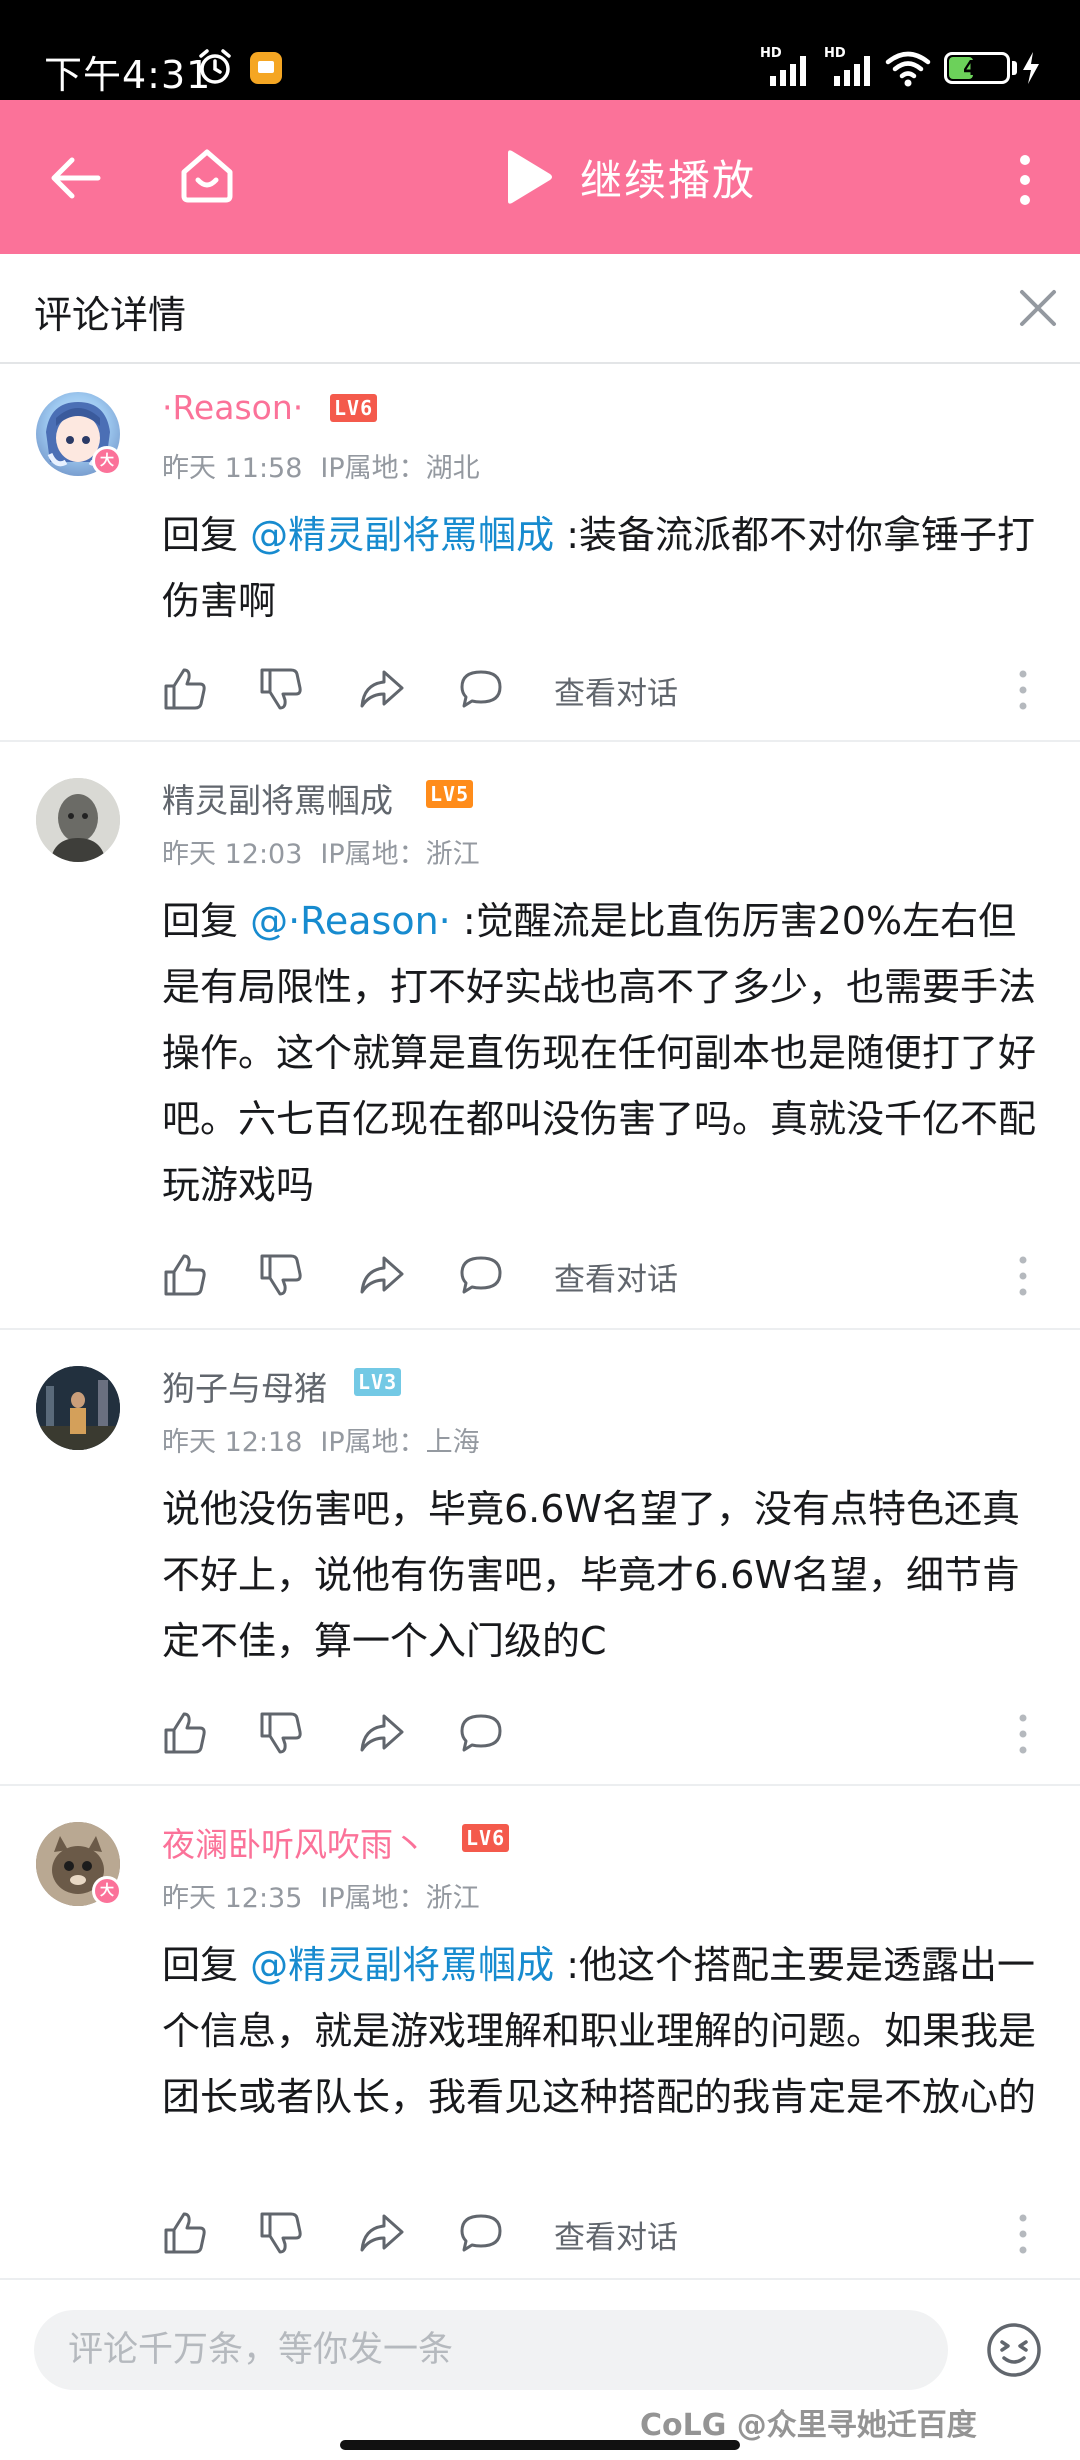  I want to click on comment-actions, so click(602, 1735).